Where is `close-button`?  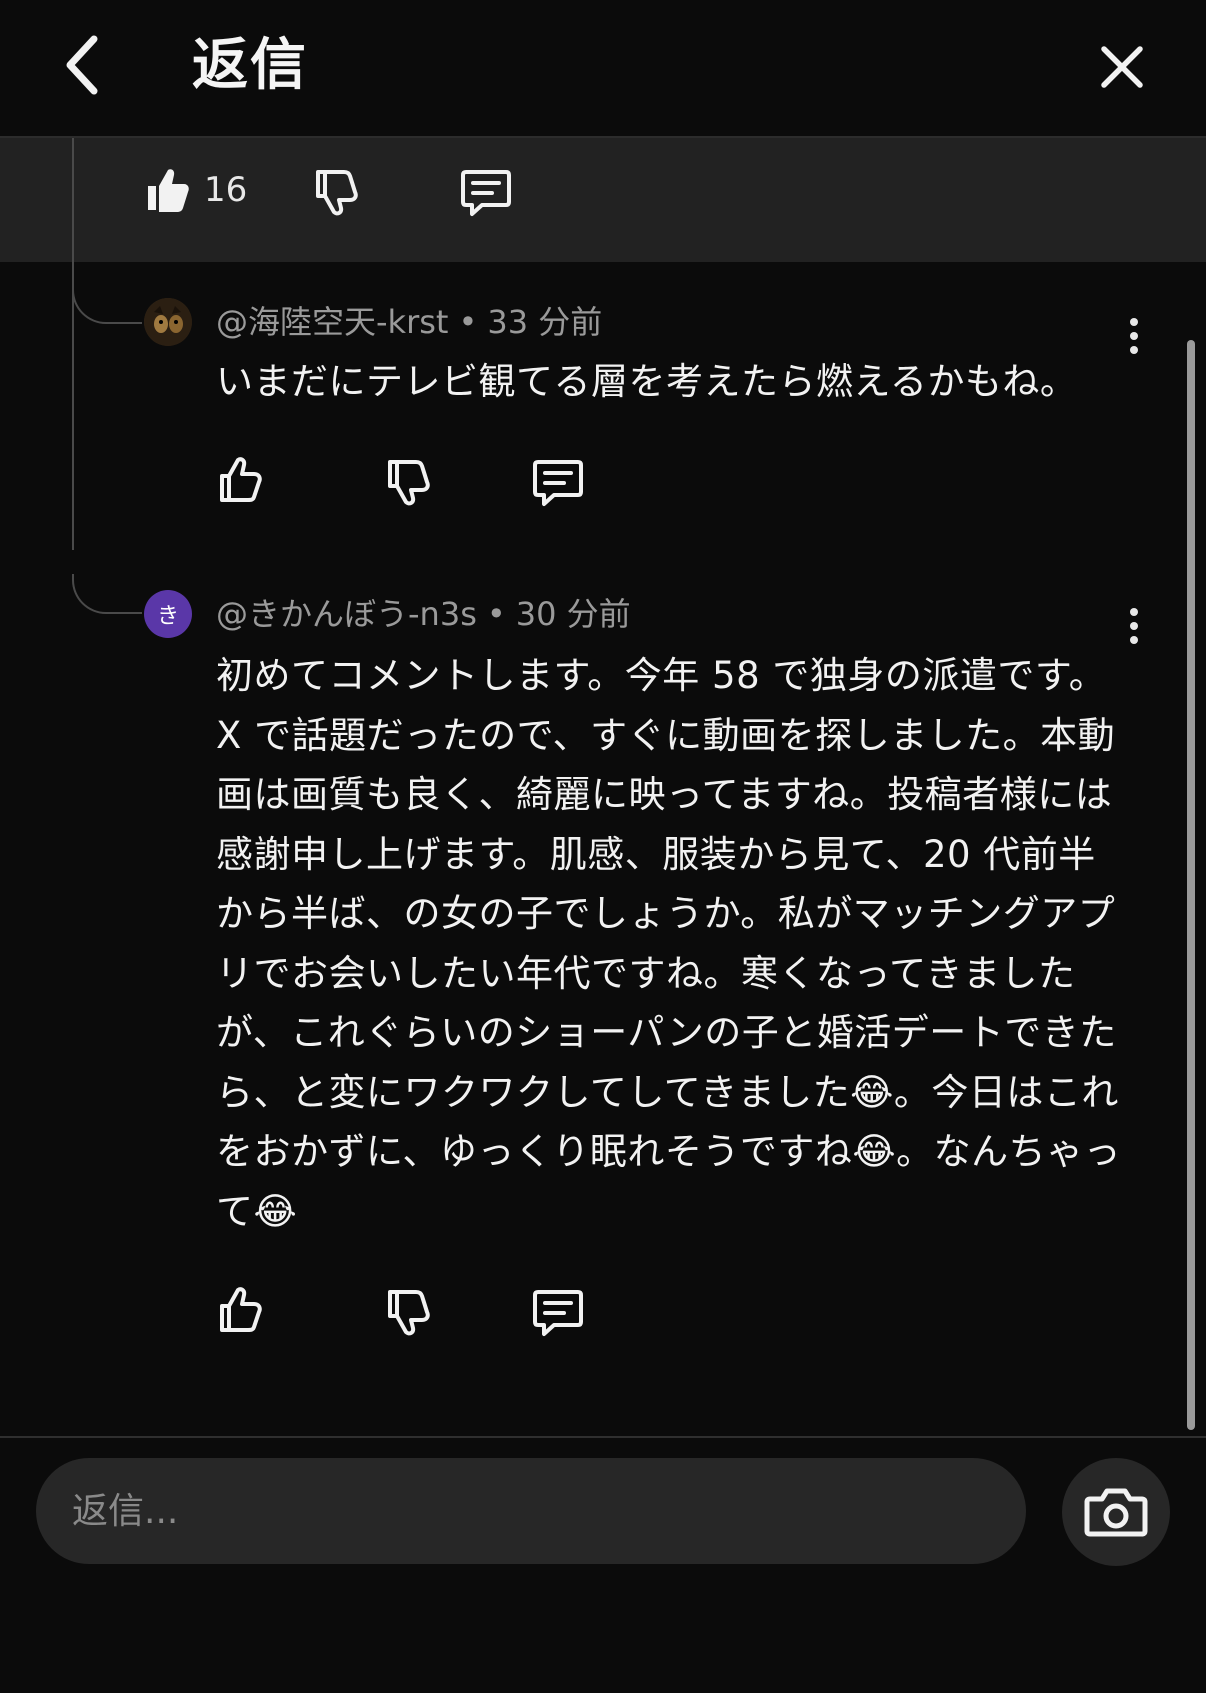 close-button is located at coordinates (1122, 67).